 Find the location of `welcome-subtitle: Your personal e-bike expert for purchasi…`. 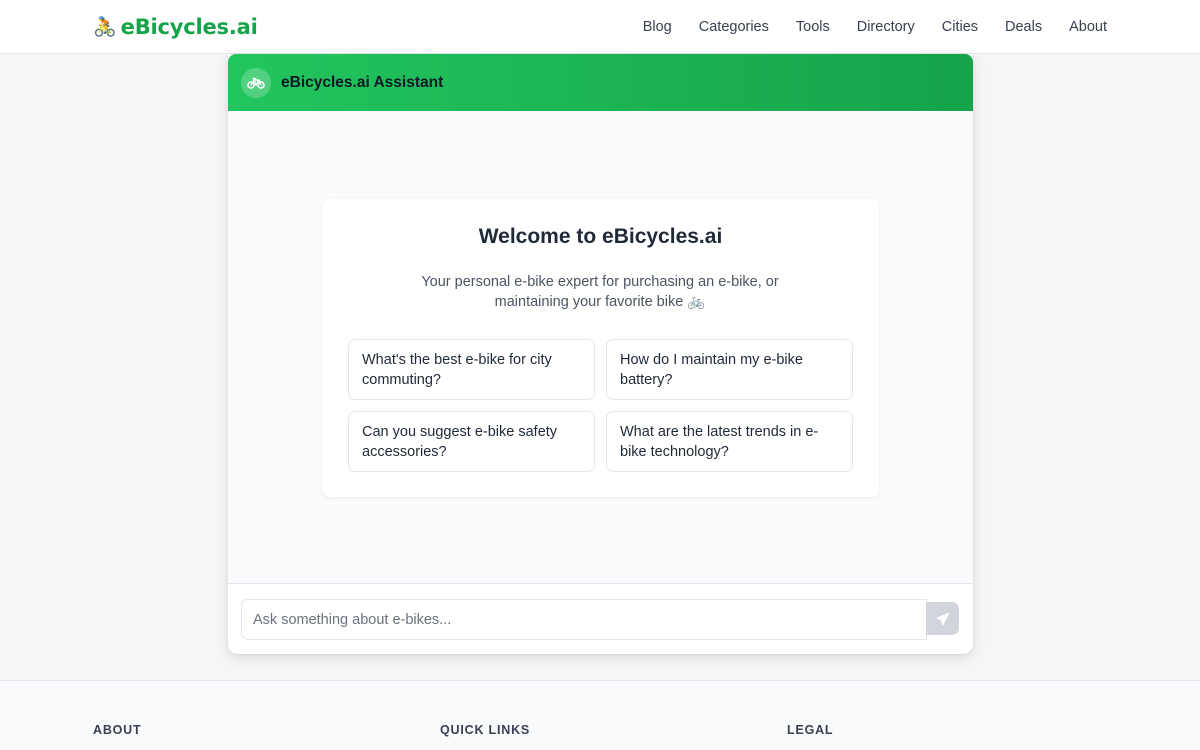

welcome-subtitle: Your personal e-bike expert for purchasi… is located at coordinates (600, 292).